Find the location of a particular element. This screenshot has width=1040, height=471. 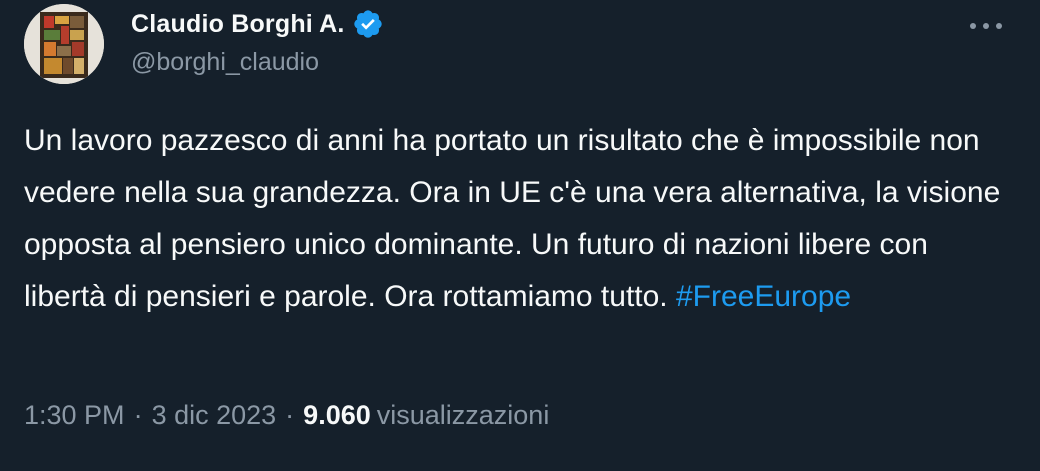

avatar-image is located at coordinates (64, 44).